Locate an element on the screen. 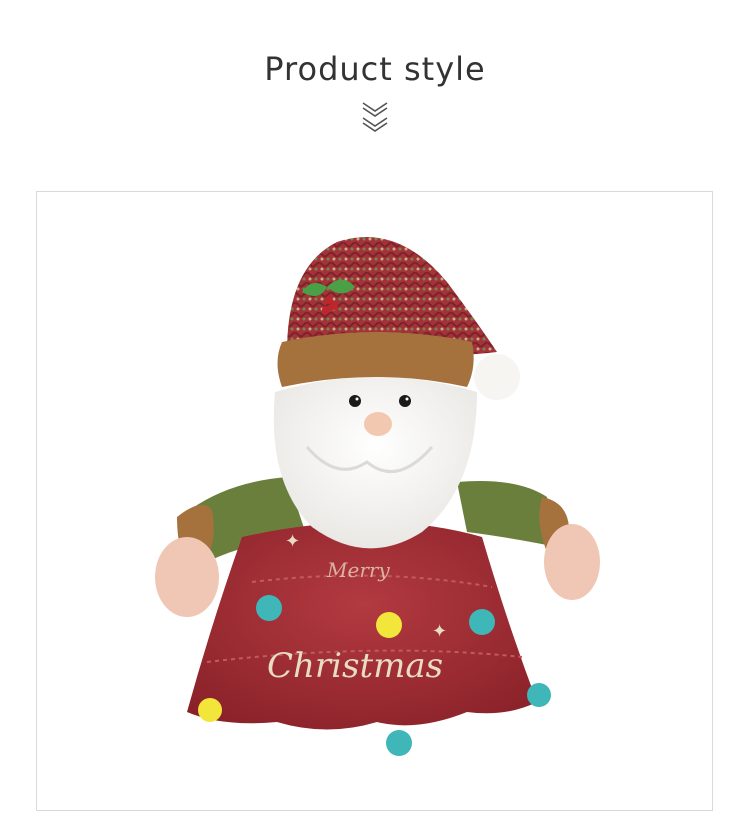 The width and height of the screenshot is (750, 820). double-chevron-down-icon is located at coordinates (375, 117).